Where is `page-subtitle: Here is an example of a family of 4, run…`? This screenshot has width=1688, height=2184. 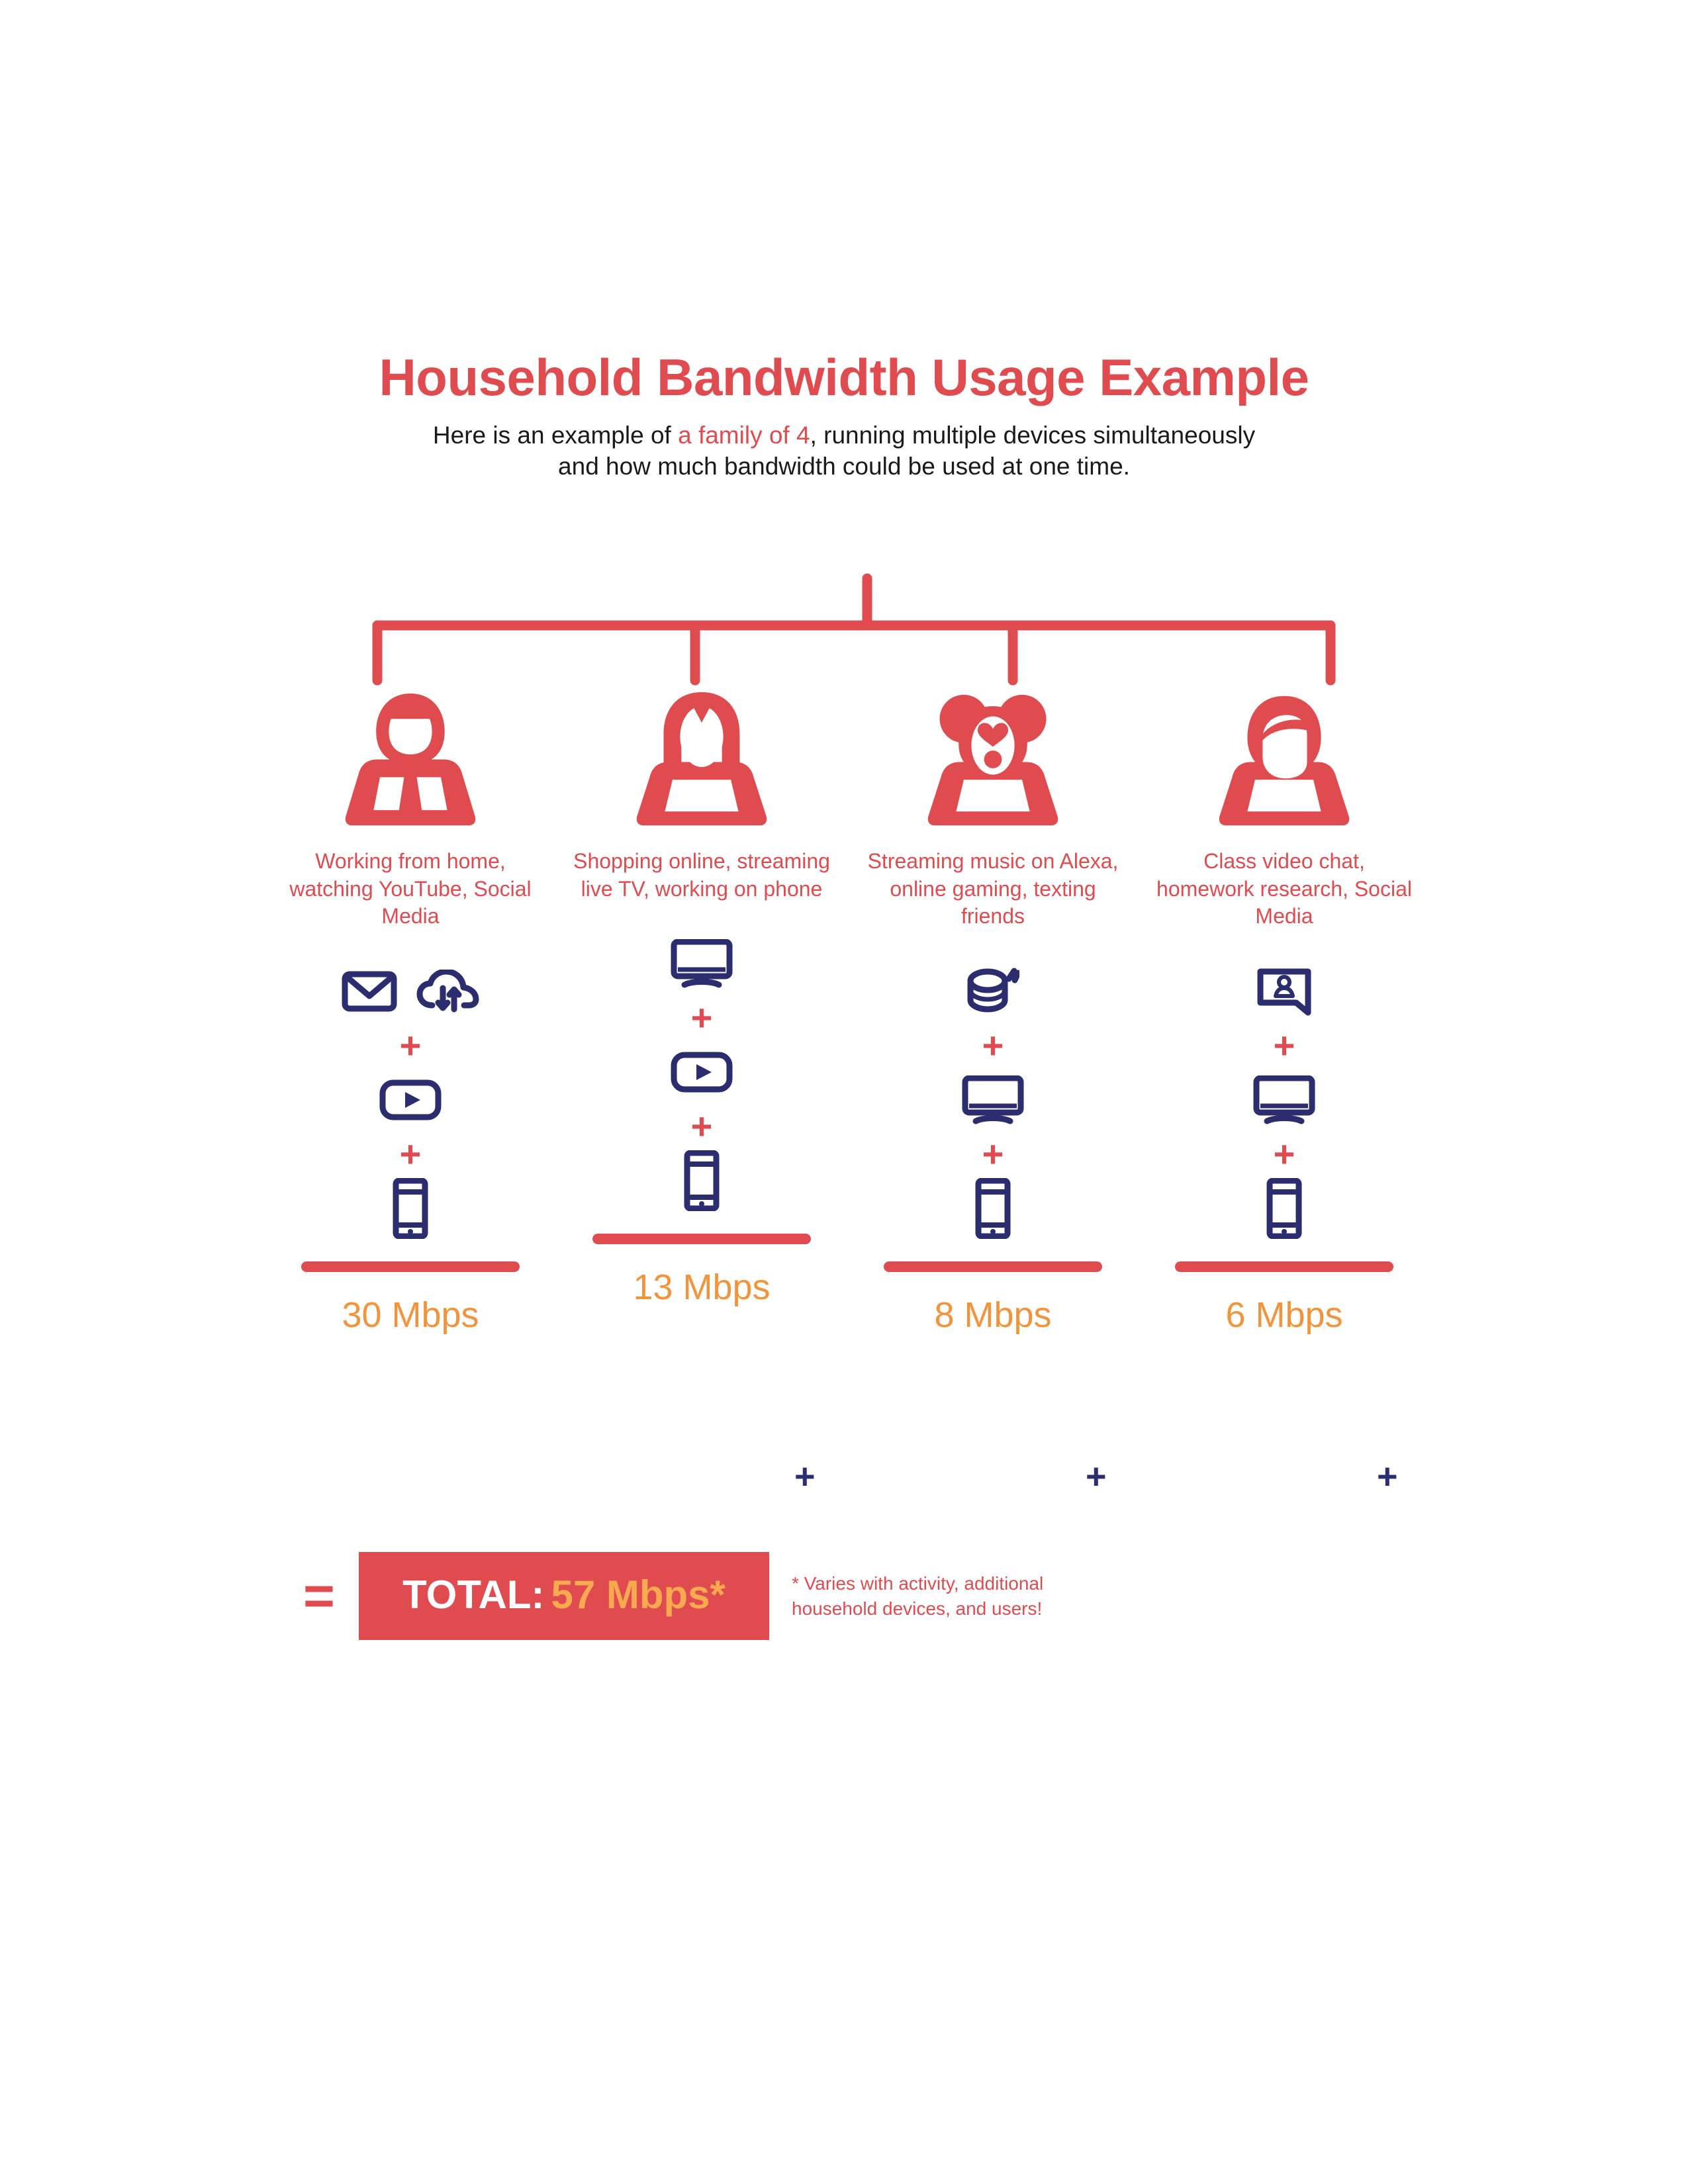 page-subtitle: Here is an example of a family of 4, run… is located at coordinates (844, 451).